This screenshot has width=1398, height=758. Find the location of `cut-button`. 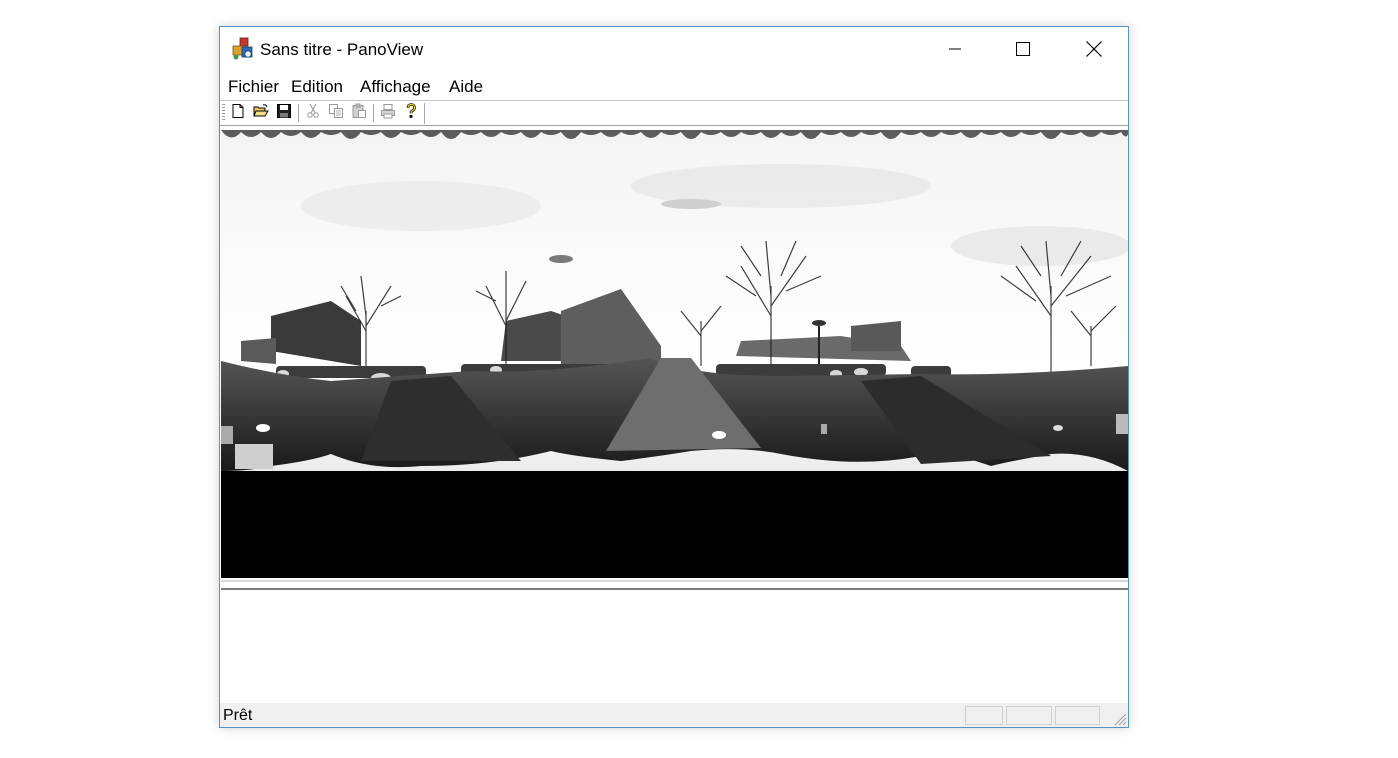

cut-button is located at coordinates (313, 113).